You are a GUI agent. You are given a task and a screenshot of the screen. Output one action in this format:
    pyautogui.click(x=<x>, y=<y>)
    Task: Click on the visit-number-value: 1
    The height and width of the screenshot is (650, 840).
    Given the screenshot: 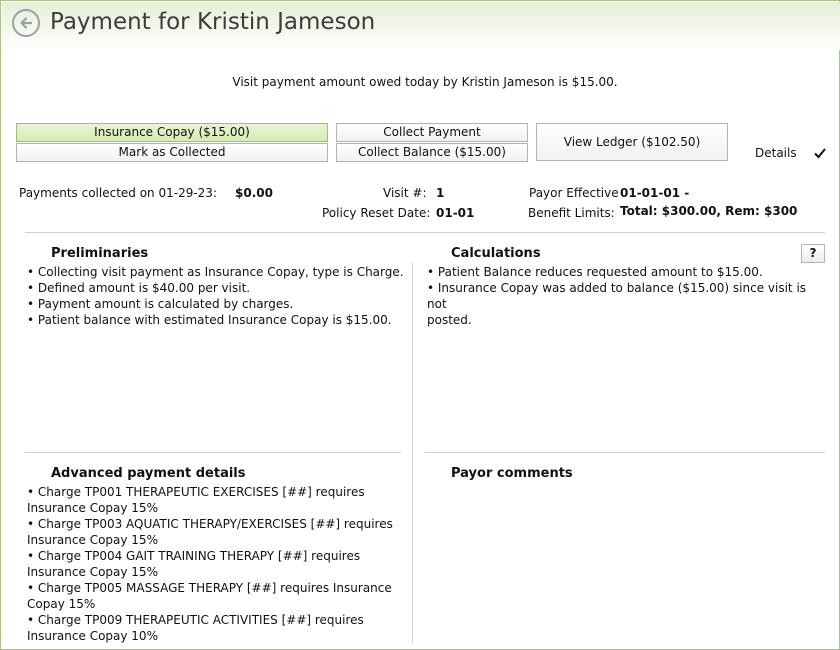 What is the action you would take?
    pyautogui.click(x=440, y=193)
    